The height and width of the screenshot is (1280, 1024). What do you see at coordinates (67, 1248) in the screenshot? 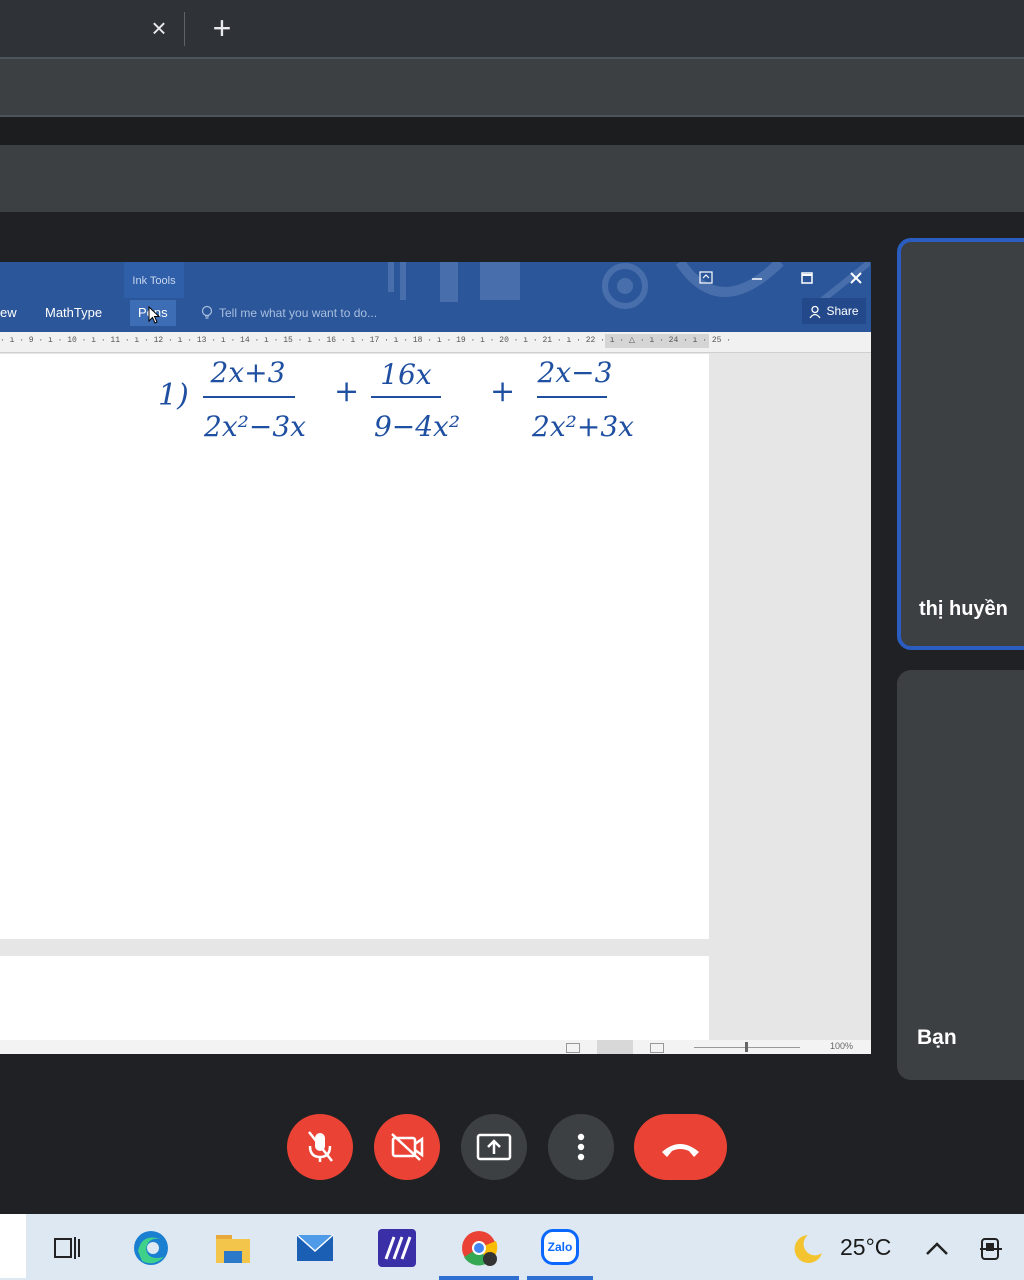
I see `task-view-icon` at bounding box center [67, 1248].